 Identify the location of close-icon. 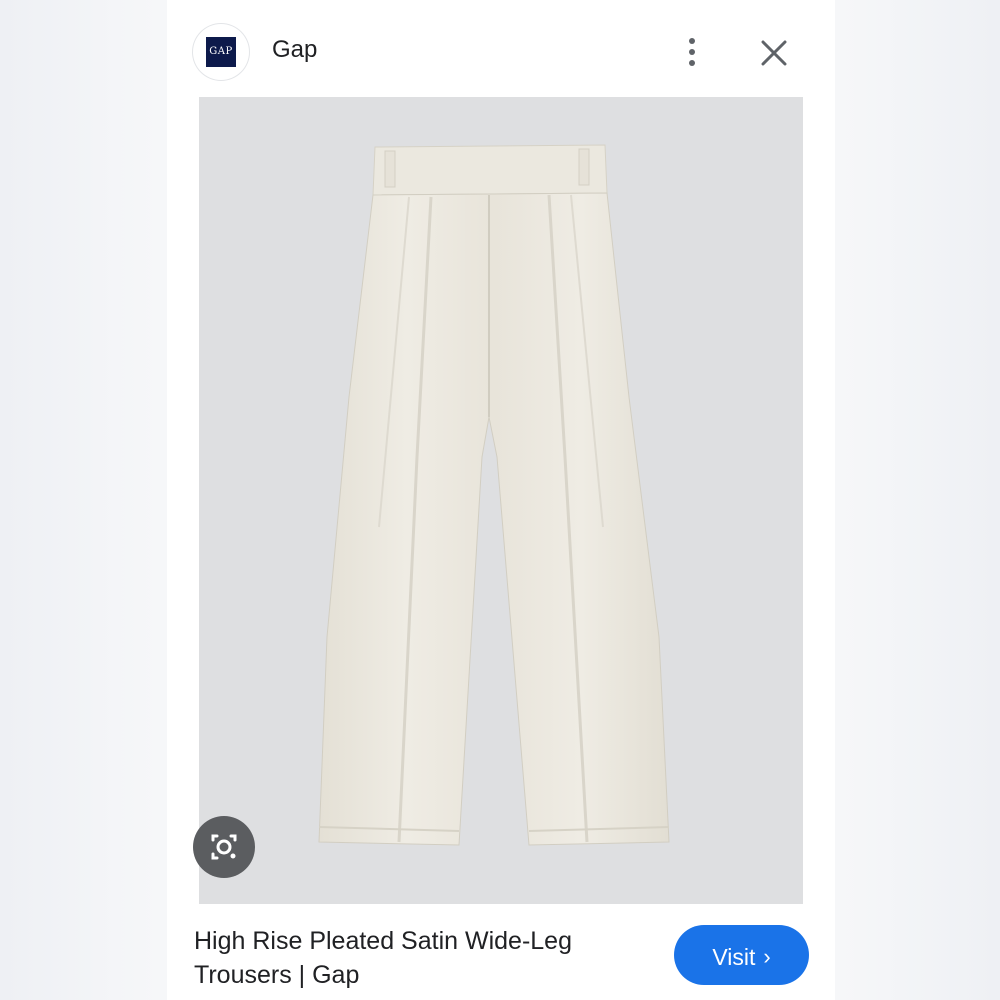
(774, 53).